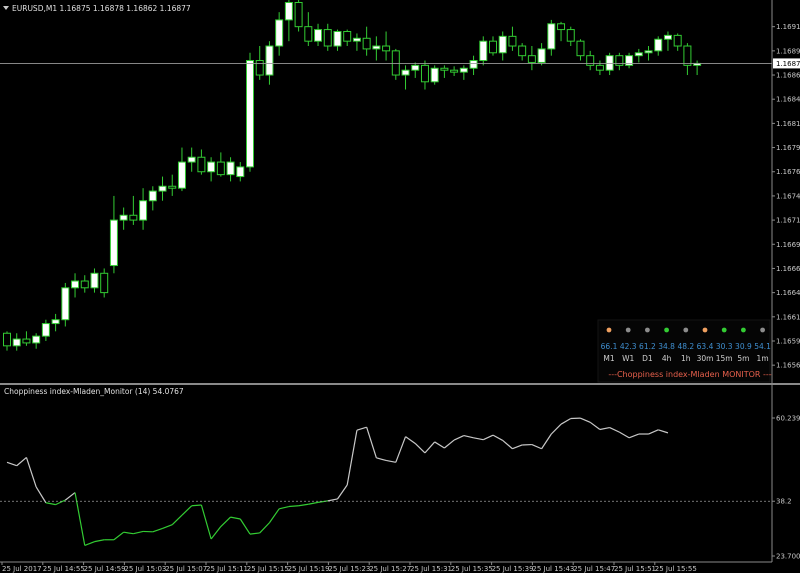 The height and width of the screenshot is (573, 800). What do you see at coordinates (676, 569) in the screenshot?
I see `time-label: 25 Jul 15:55` at bounding box center [676, 569].